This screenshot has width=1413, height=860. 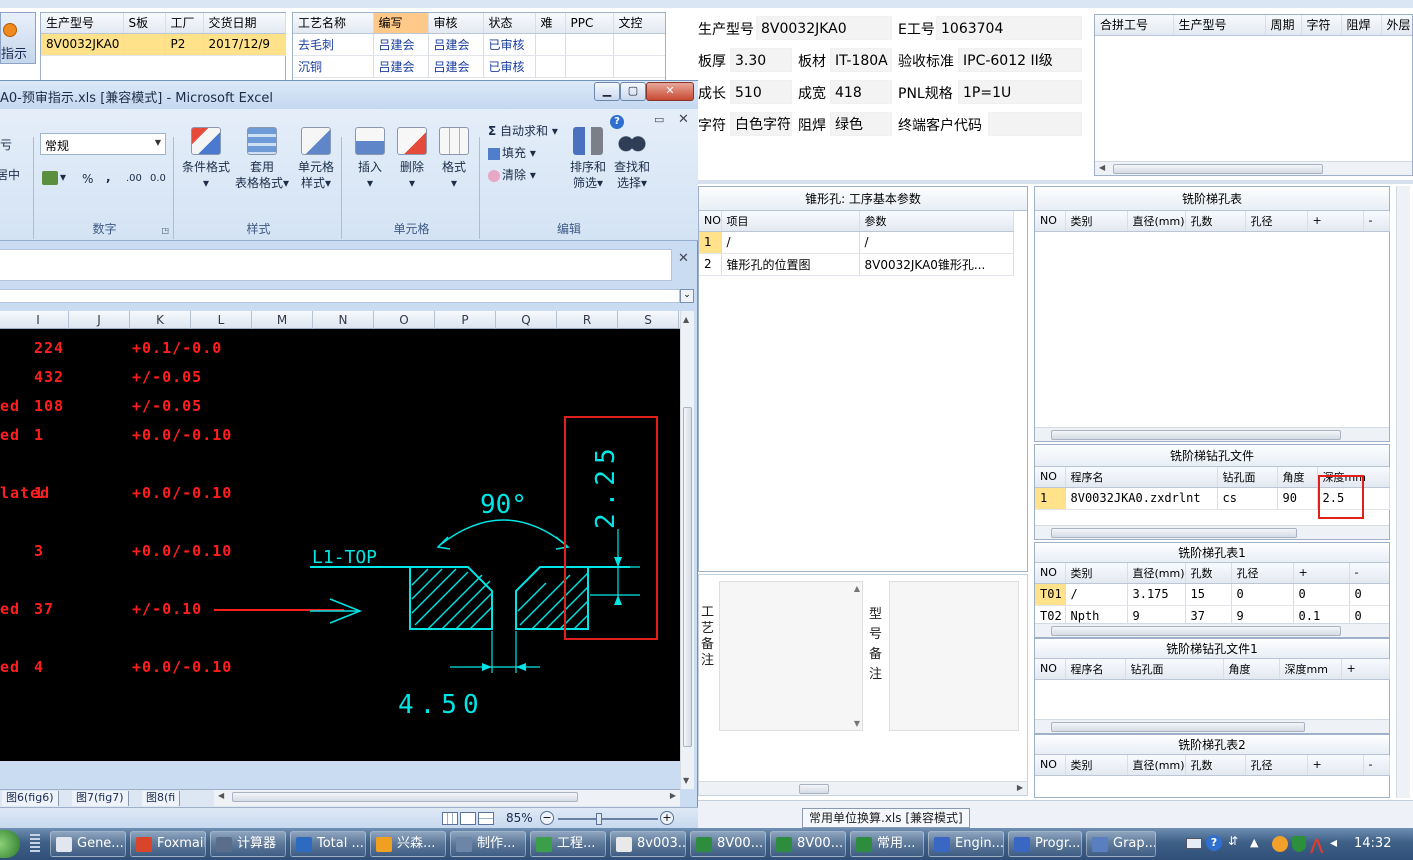 What do you see at coordinates (667, 818) in the screenshot?
I see `zoom-in-icon: +` at bounding box center [667, 818].